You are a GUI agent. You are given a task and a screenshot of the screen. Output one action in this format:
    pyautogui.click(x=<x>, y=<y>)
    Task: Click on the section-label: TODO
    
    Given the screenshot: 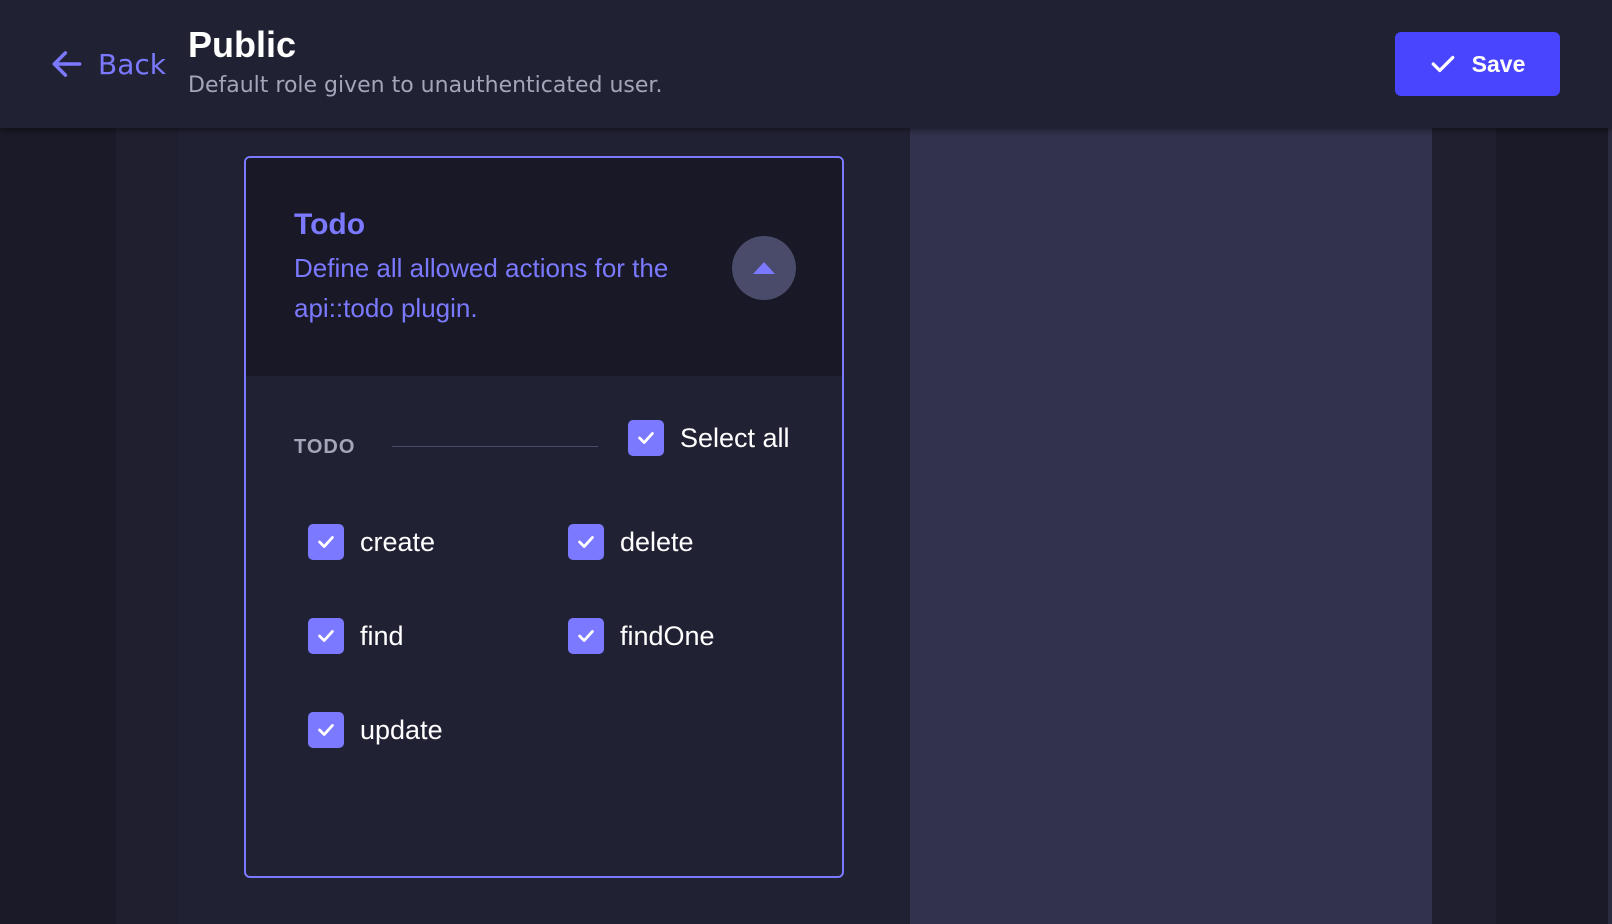 What is the action you would take?
    pyautogui.click(x=325, y=447)
    